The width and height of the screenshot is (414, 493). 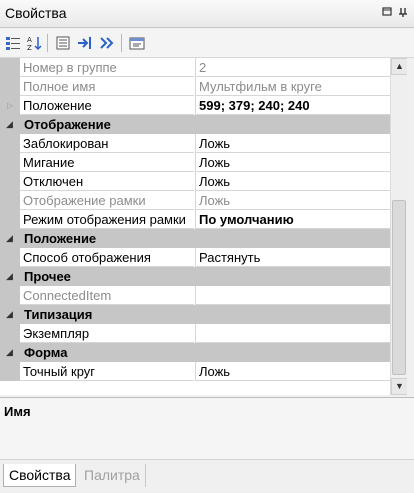 I want to click on property-name: Точный круг, so click(x=107, y=371).